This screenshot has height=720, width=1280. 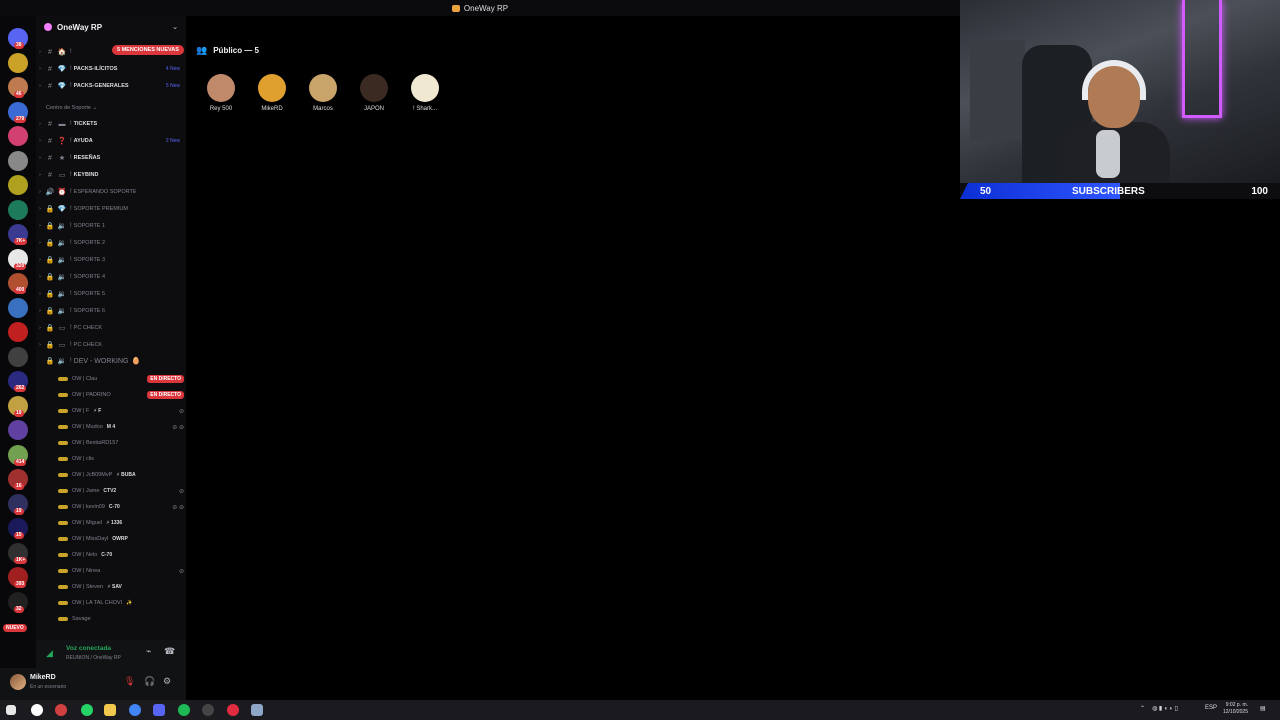 What do you see at coordinates (111, 141) in the screenshot?
I see `channel-item: › # ❓! AYUDA 2 New` at bounding box center [111, 141].